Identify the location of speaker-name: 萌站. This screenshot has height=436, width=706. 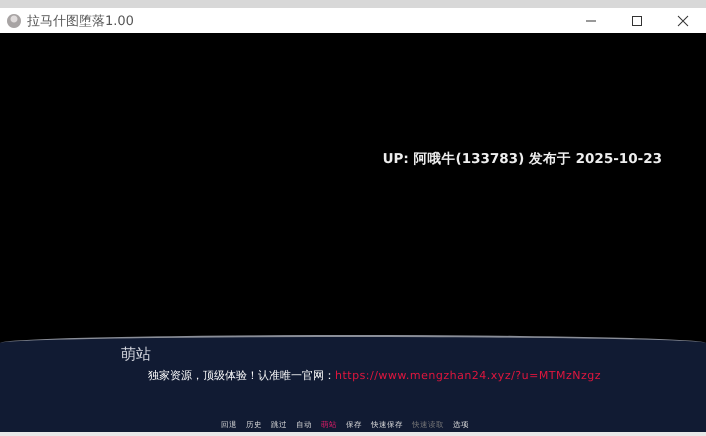
(136, 354).